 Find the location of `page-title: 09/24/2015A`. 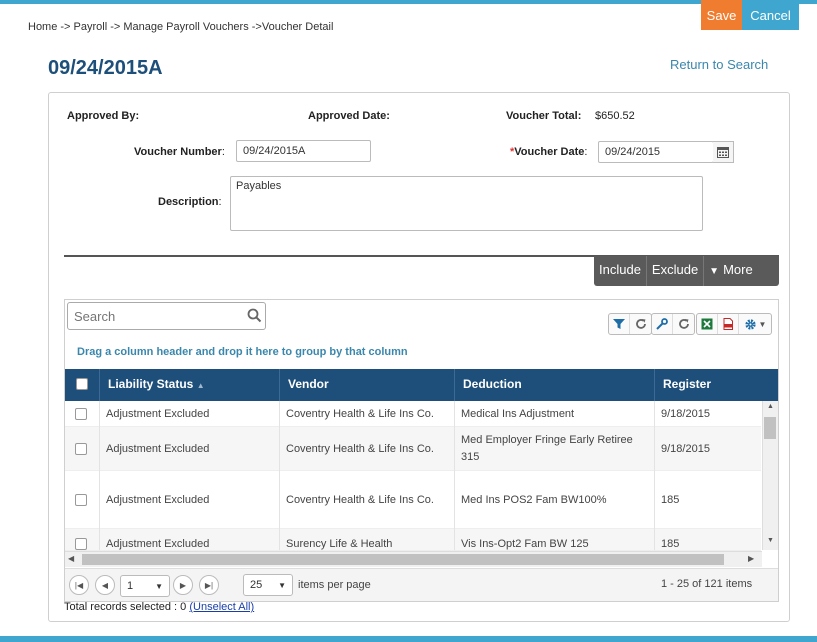

page-title: 09/24/2015A is located at coordinates (105, 68).